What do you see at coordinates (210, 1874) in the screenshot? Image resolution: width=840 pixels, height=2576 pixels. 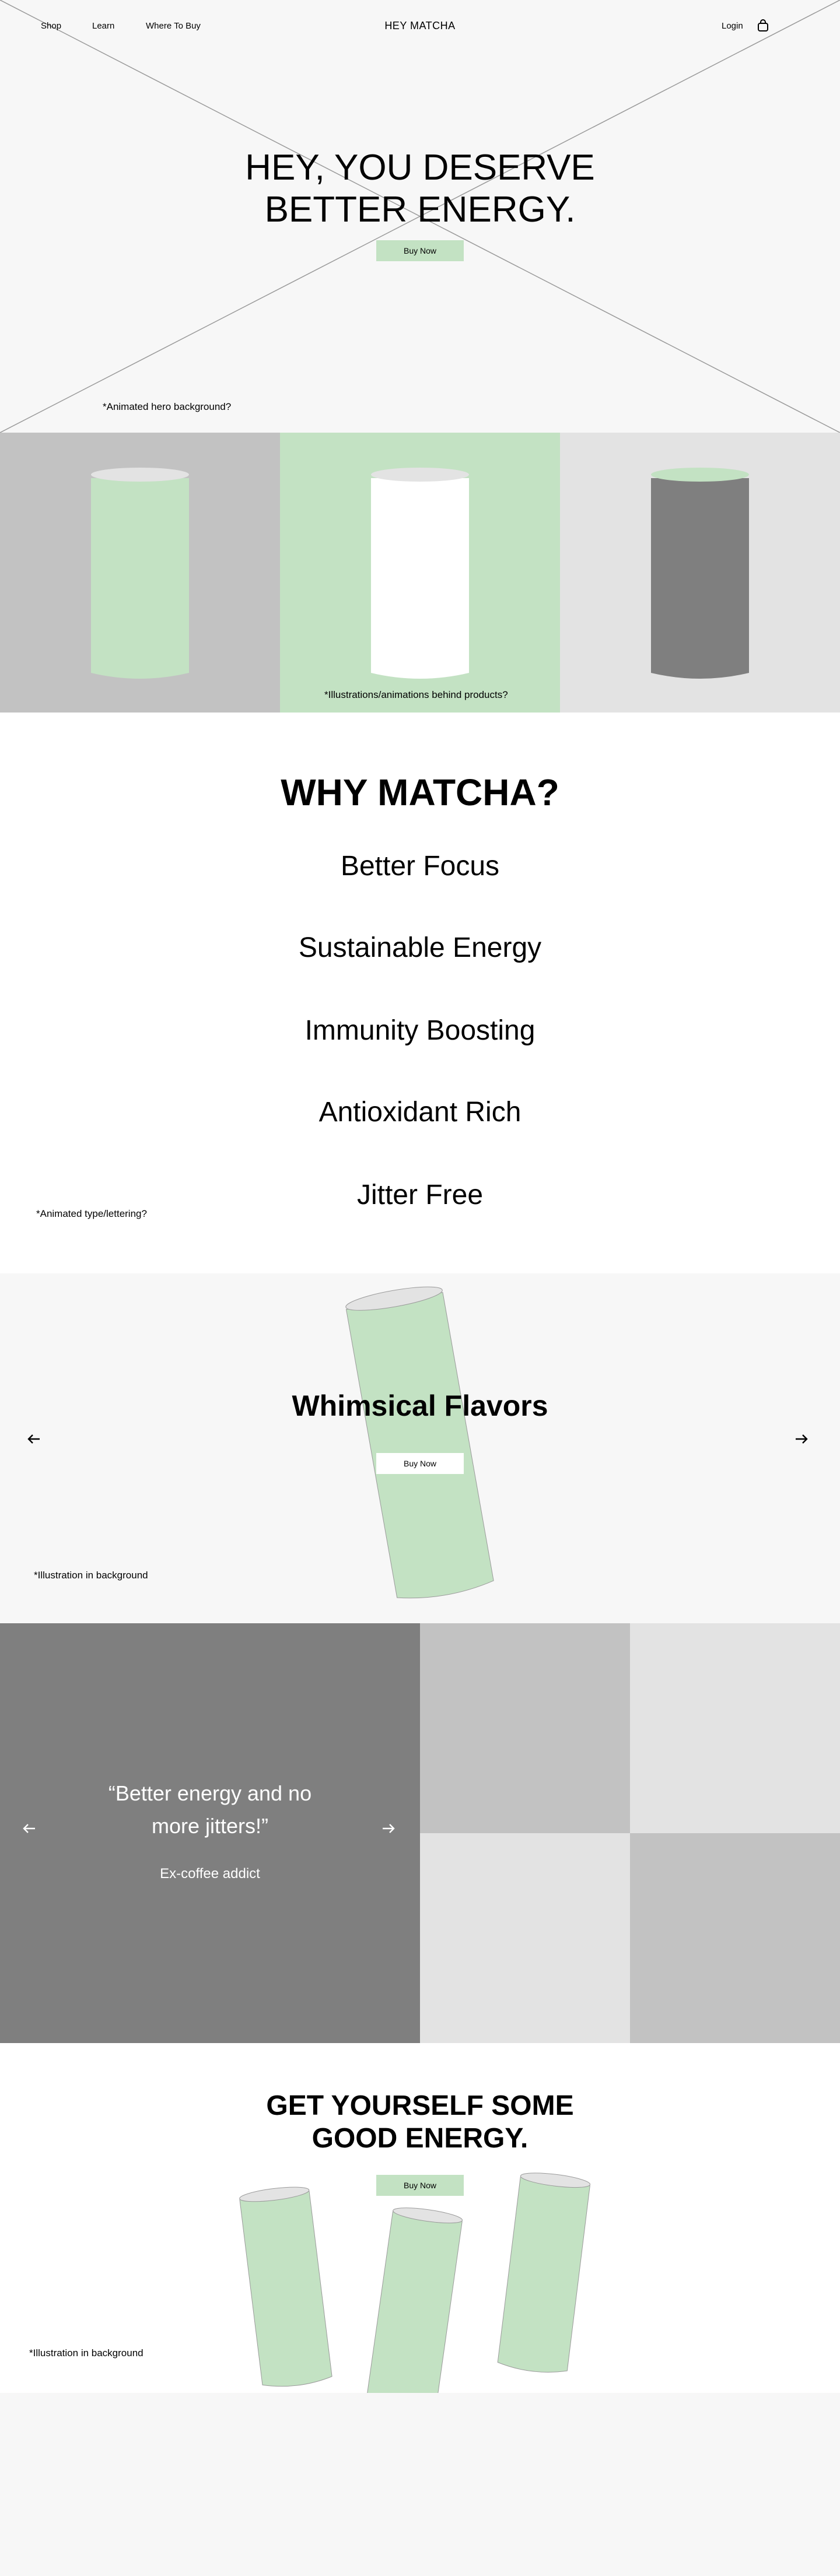 I see `testimonial-author: Ex-coffee addict` at bounding box center [210, 1874].